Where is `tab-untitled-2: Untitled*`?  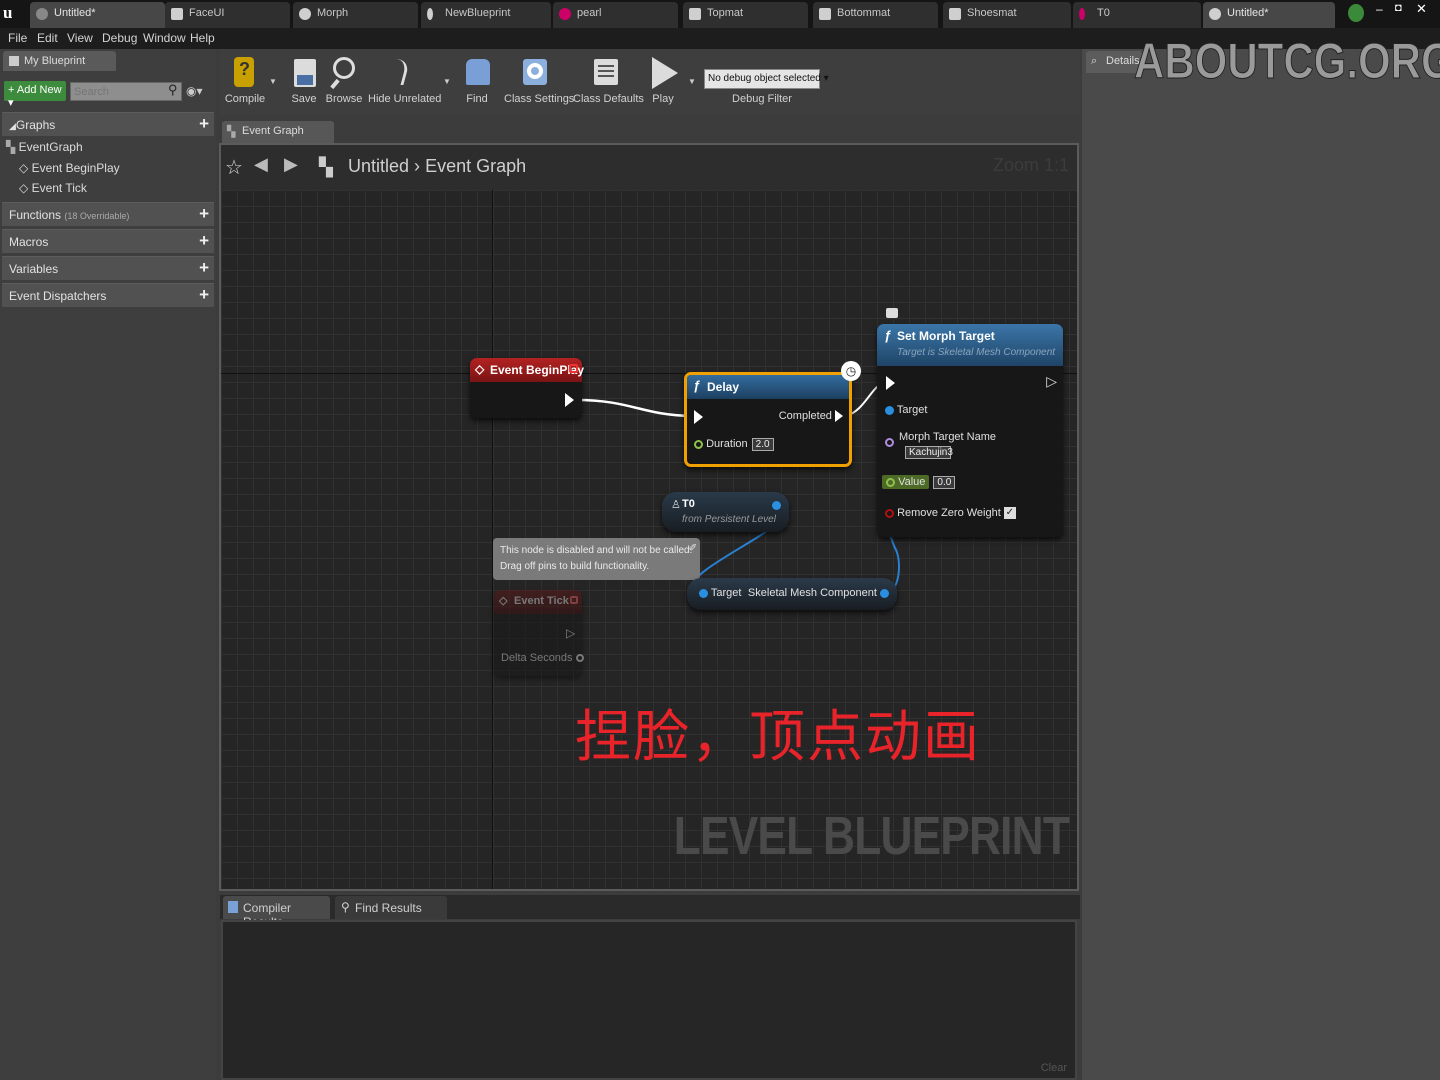 tab-untitled-2: Untitled* is located at coordinates (1269, 15).